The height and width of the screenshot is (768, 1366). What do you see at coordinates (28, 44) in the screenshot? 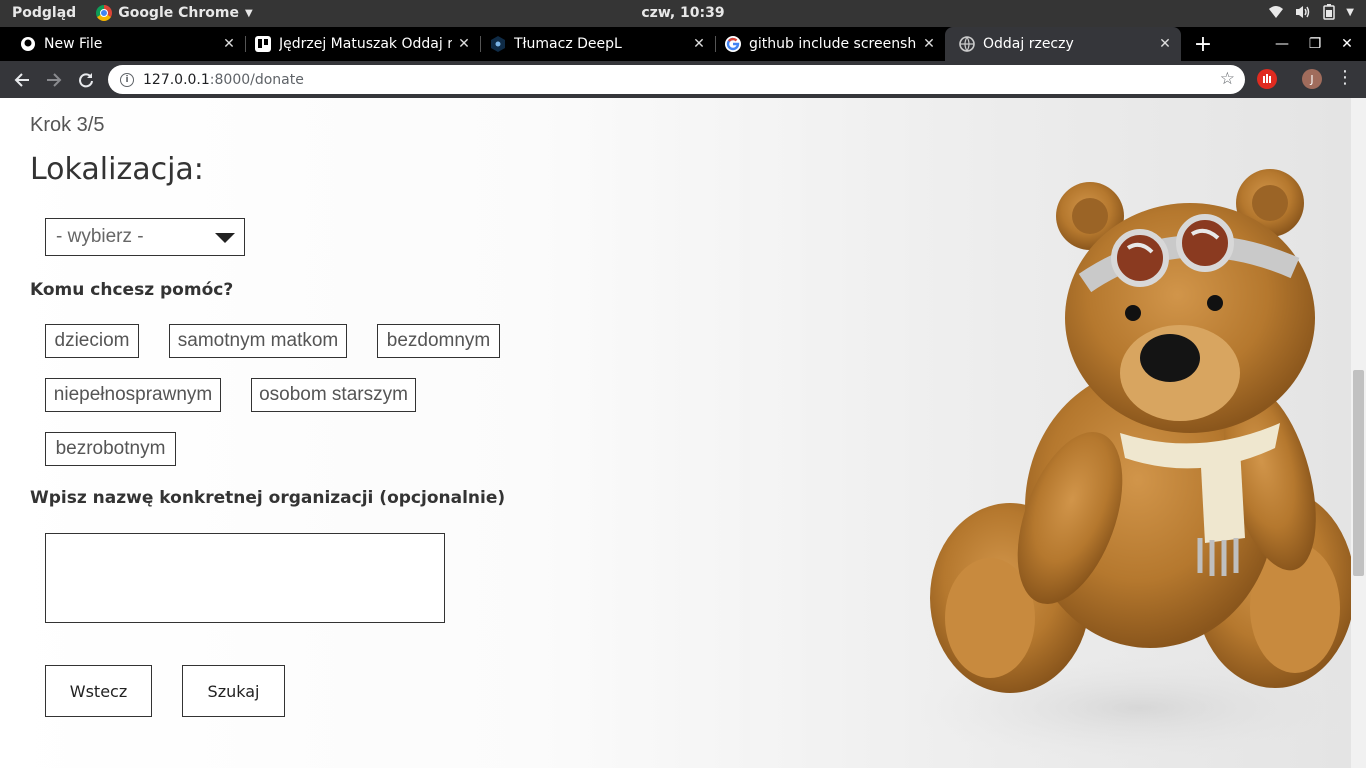
I see `github-icon` at bounding box center [28, 44].